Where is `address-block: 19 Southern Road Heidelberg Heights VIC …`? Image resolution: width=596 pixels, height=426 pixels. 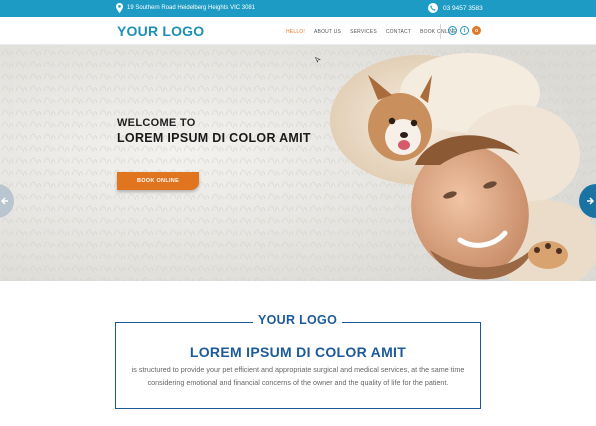
address-block: 19 Southern Road Heidelberg Heights VIC … is located at coordinates (185, 8).